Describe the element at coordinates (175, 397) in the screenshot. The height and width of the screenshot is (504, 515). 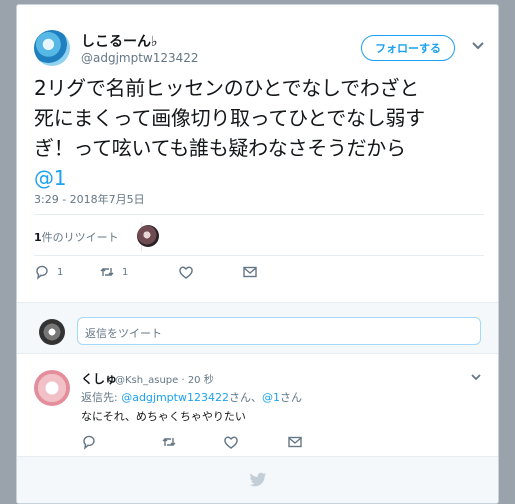
I see `replying-user-link: @adgjmptw123422` at that location.